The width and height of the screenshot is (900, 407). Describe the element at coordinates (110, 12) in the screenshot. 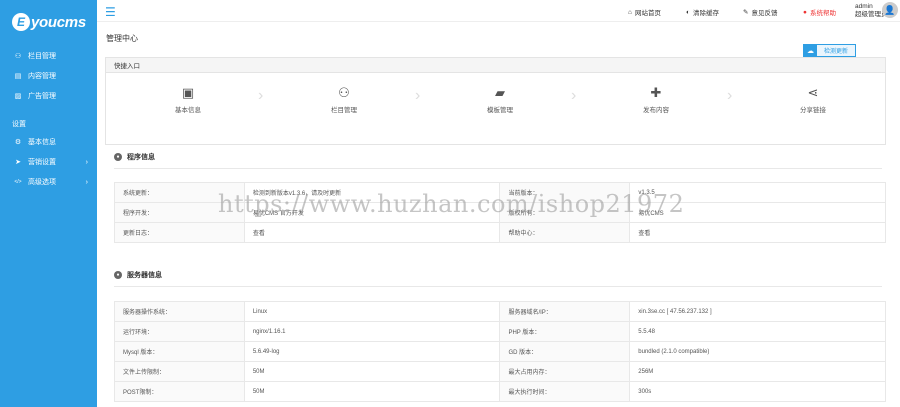

I see `menu-toggle-icon: ☰` at that location.